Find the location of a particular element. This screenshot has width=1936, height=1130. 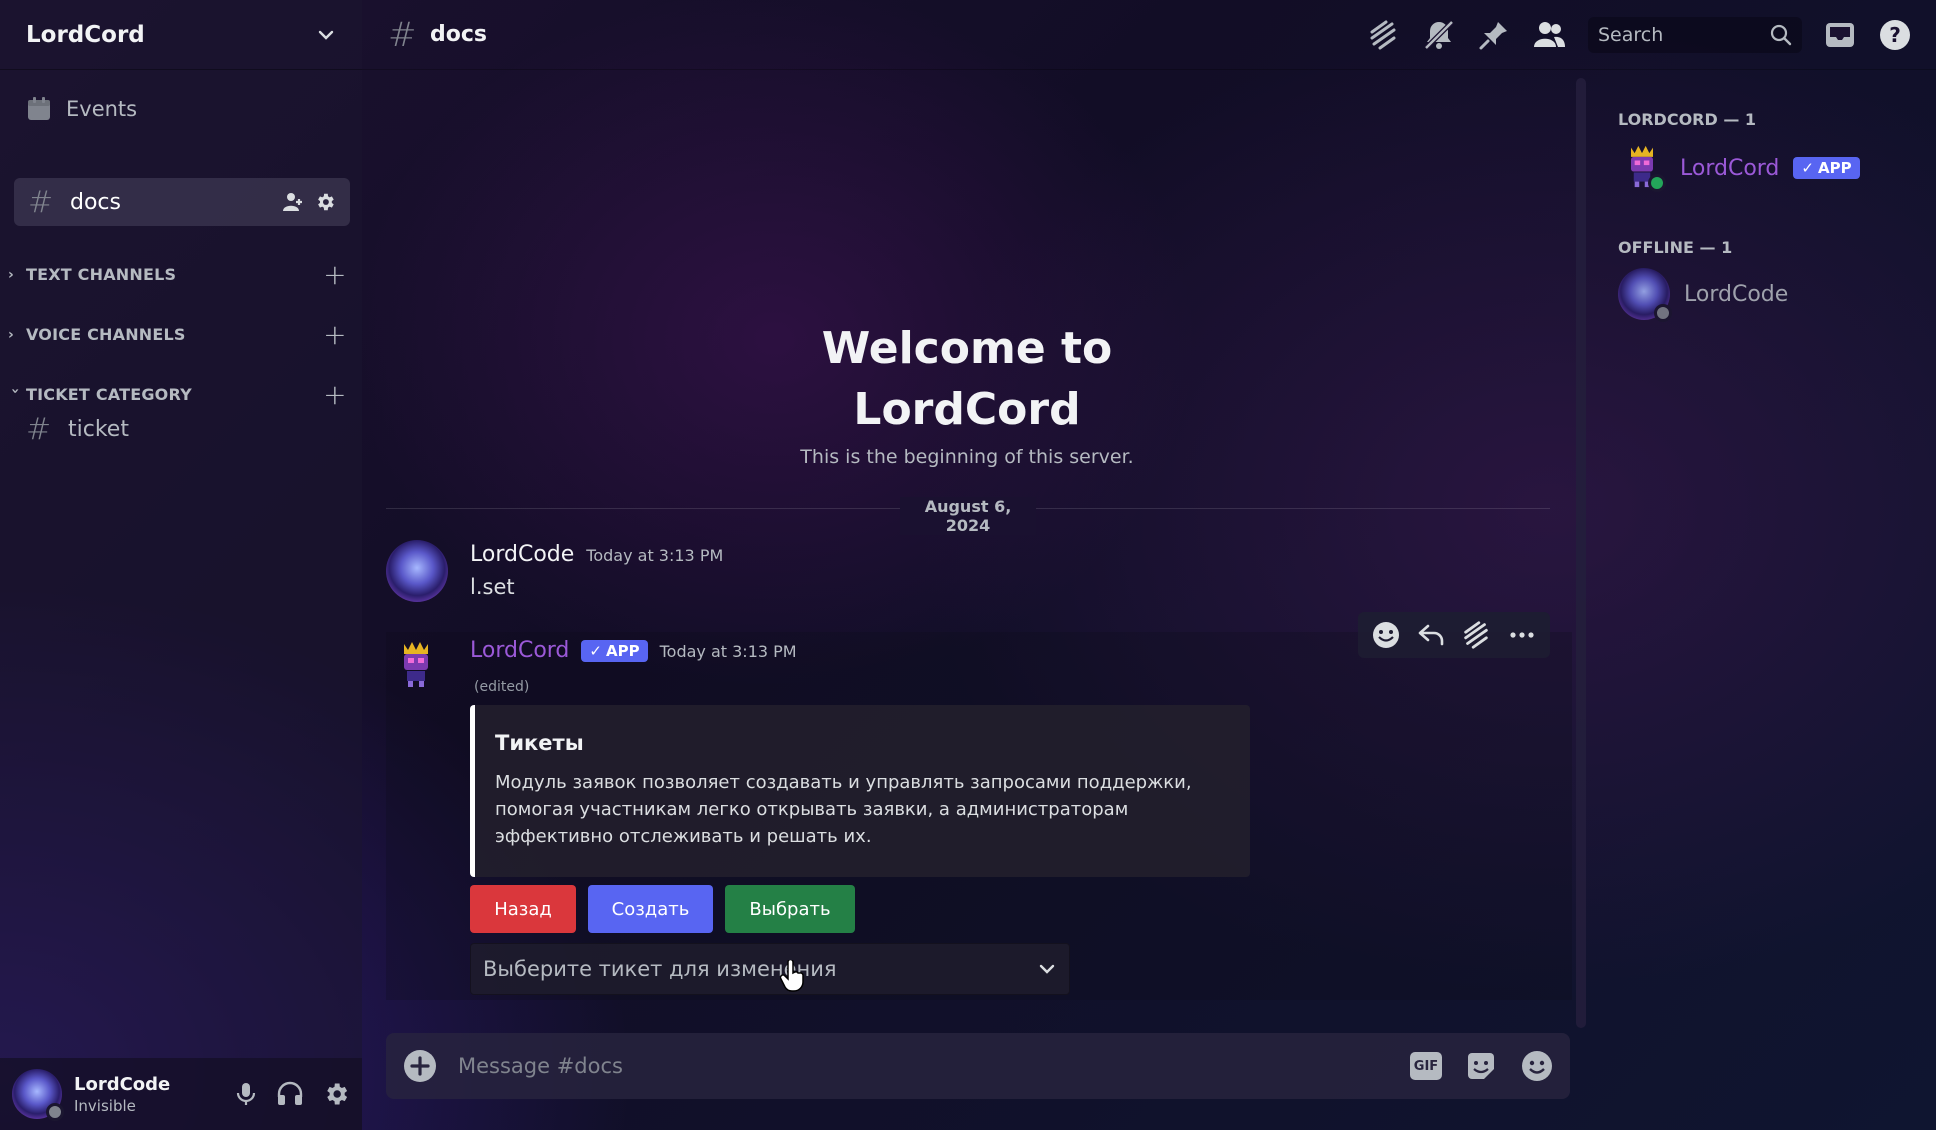

category-label: VOICE CHANNELS is located at coordinates (106, 334).